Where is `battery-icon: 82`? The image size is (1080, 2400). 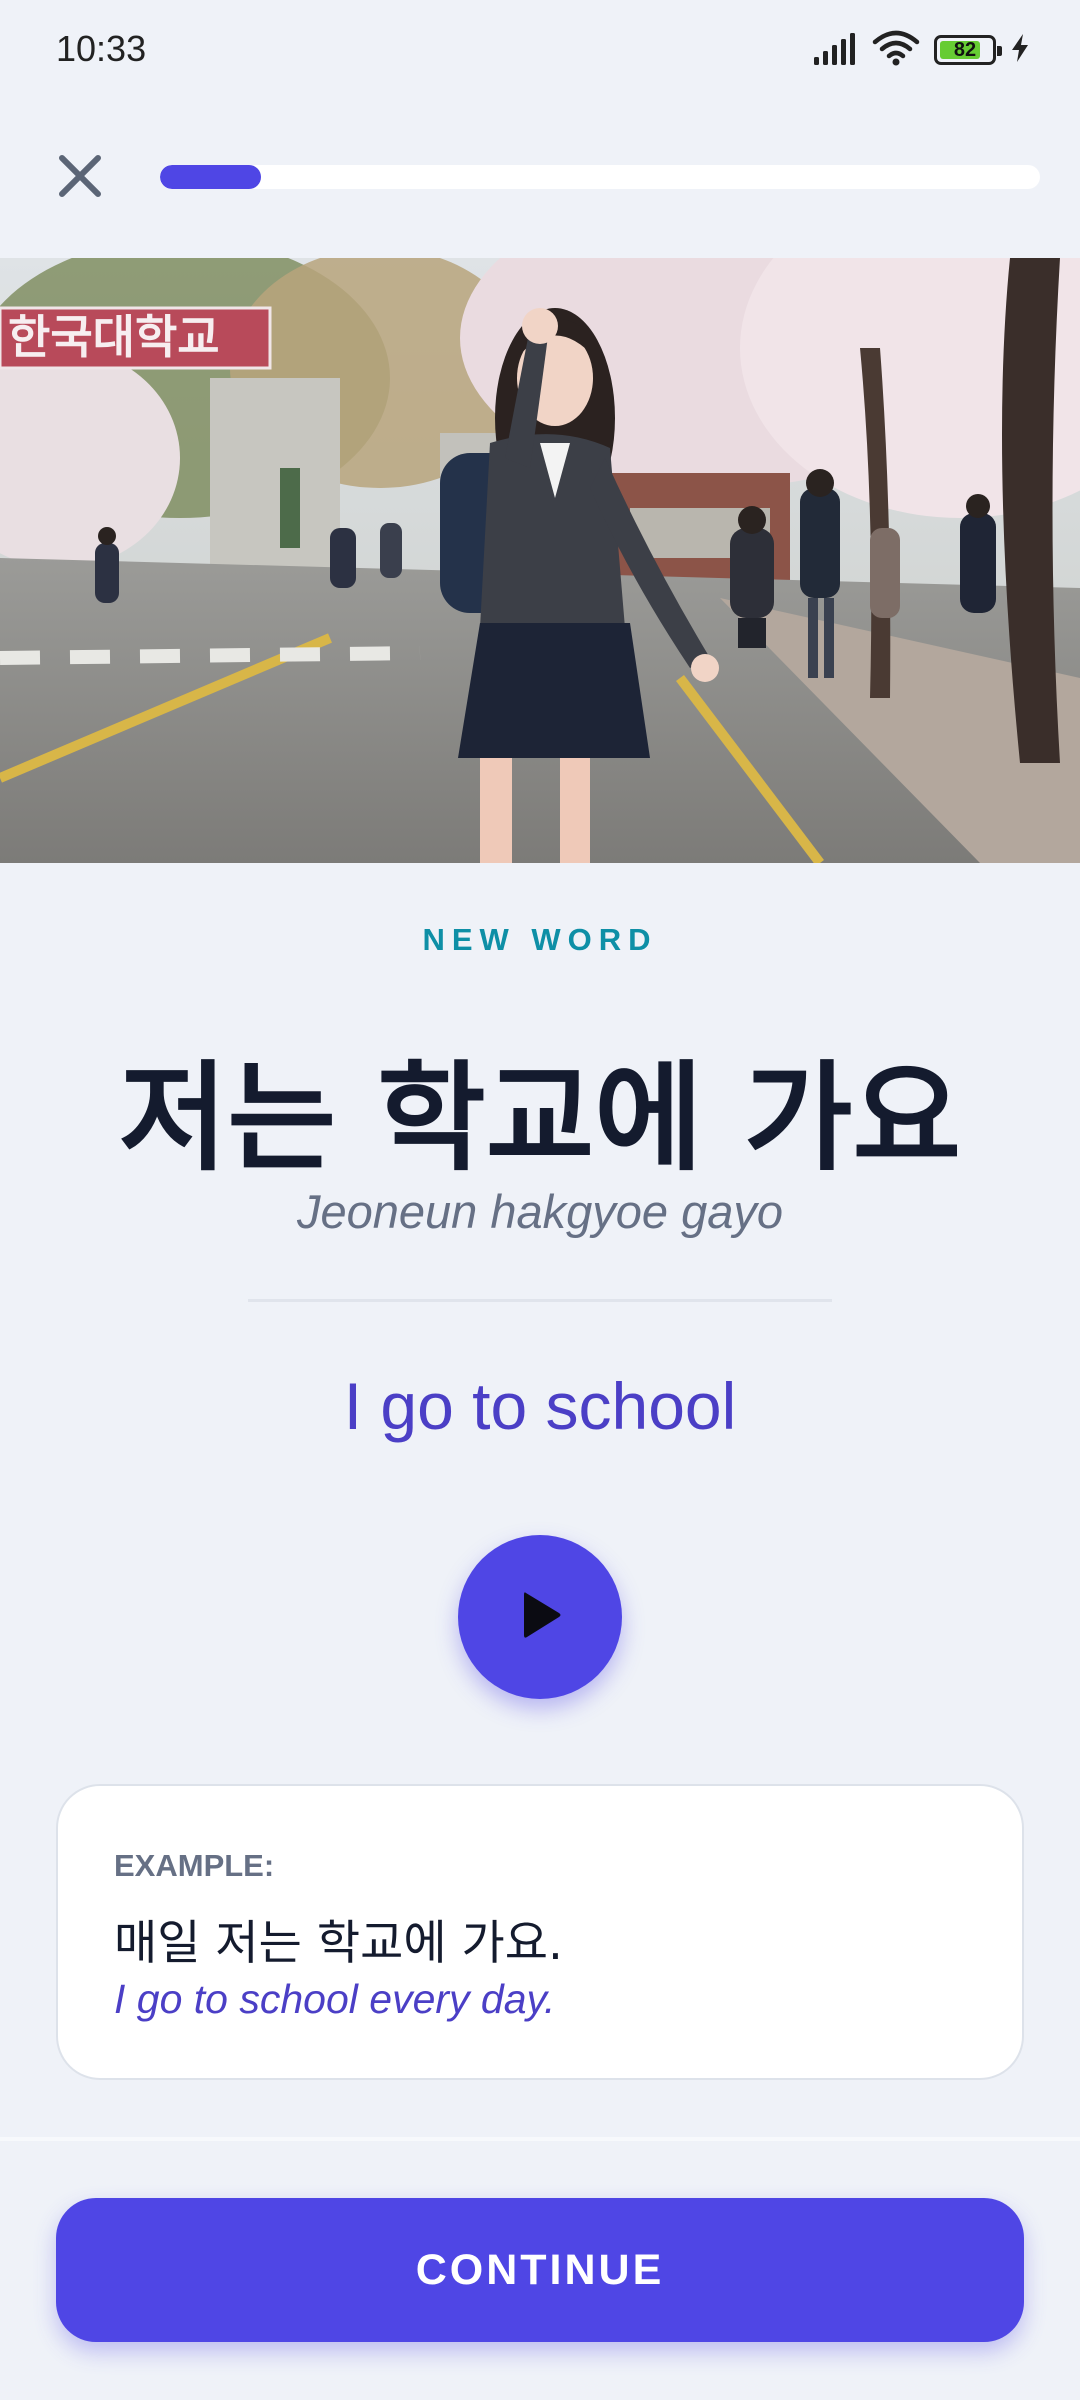
battery-icon: 82 is located at coordinates (968, 50).